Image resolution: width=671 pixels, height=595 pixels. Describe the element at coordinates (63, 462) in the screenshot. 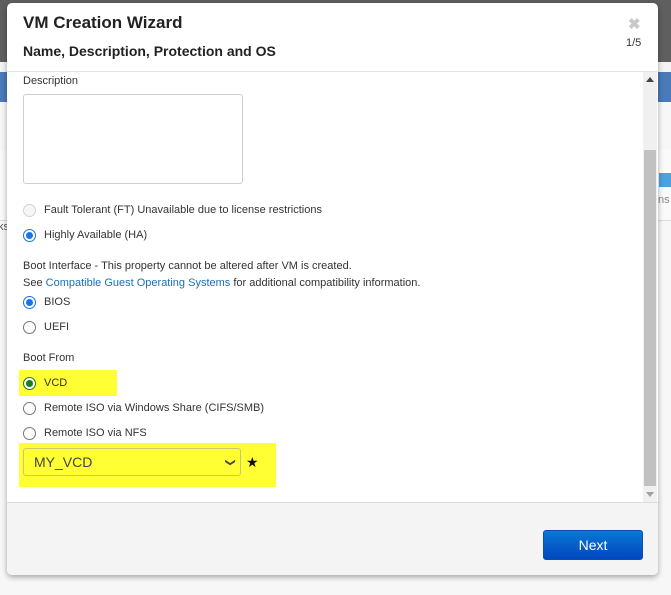

I see `vcd-select-value: MY_VCD` at that location.